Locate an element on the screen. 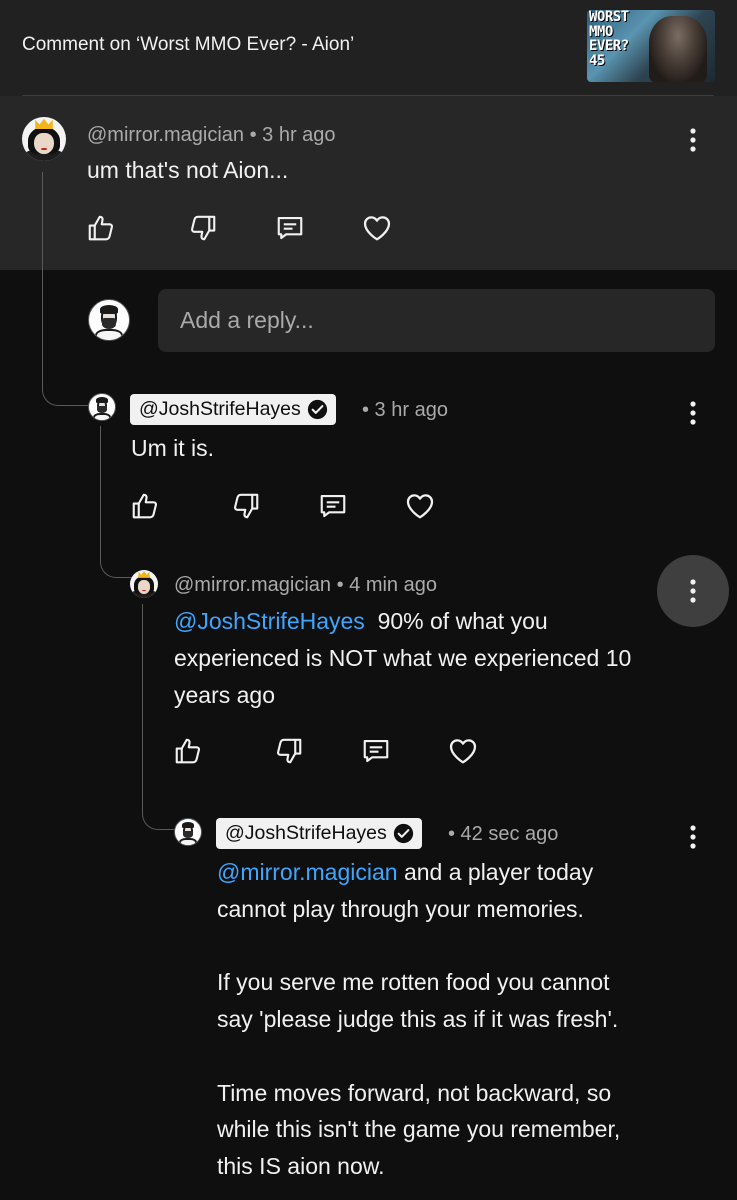 The width and height of the screenshot is (737, 1200). comment-text: this IS aion now. is located at coordinates (301, 1166).